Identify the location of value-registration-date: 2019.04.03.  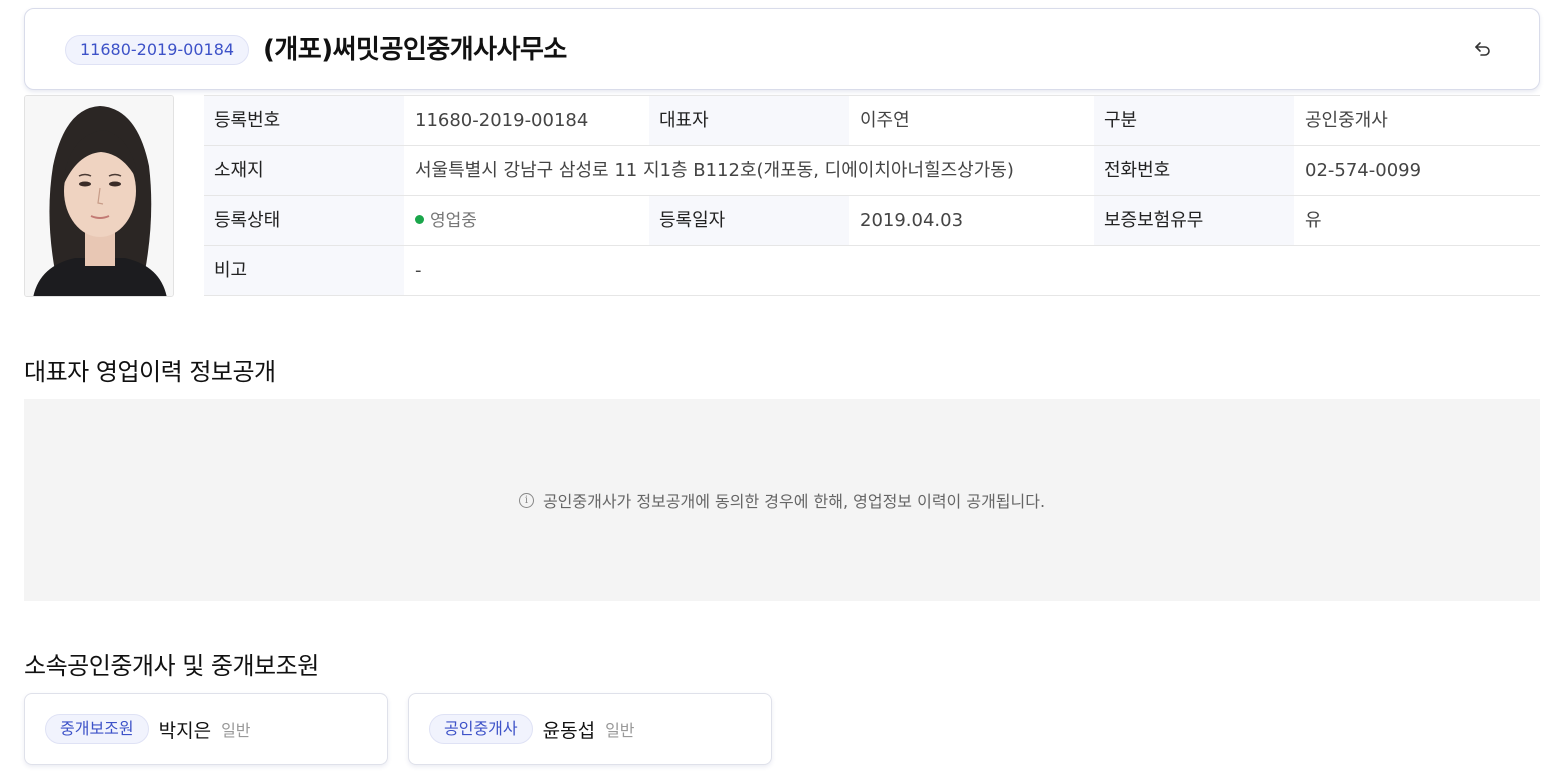
(912, 220).